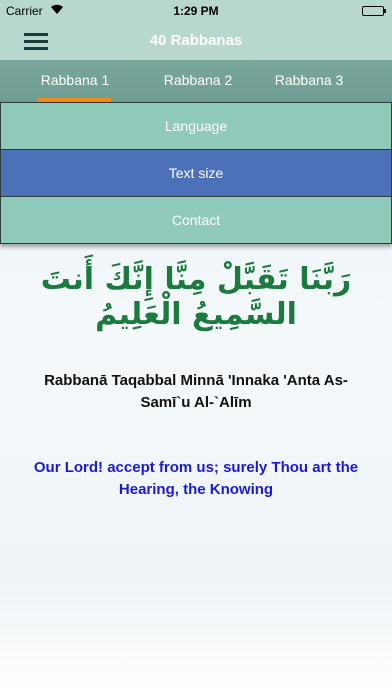 This screenshot has width=392, height=696. I want to click on menu-item-language: Language, so click(196, 126).